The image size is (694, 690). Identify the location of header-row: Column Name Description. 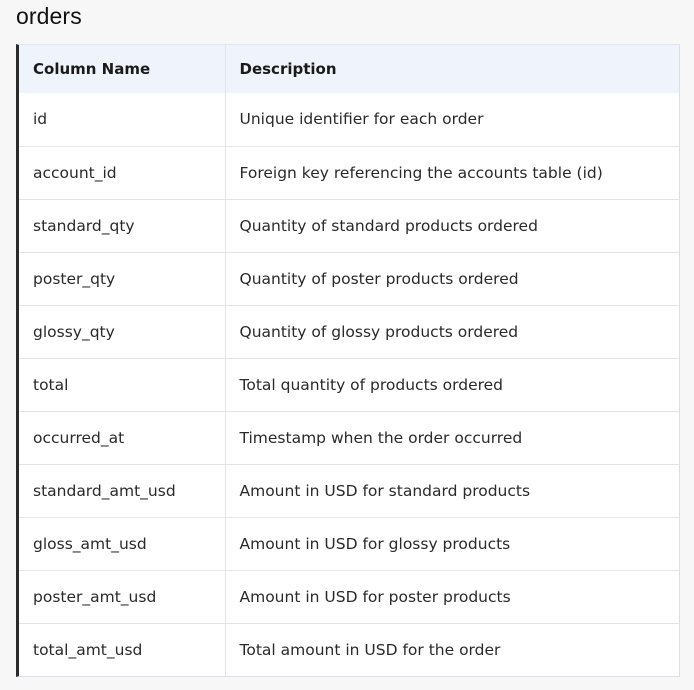
(349, 69).